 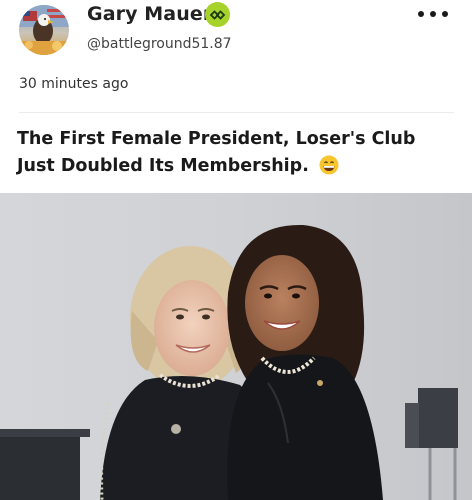 What do you see at coordinates (149, 14) in the screenshot?
I see `author-name: Gary Mauer` at bounding box center [149, 14].